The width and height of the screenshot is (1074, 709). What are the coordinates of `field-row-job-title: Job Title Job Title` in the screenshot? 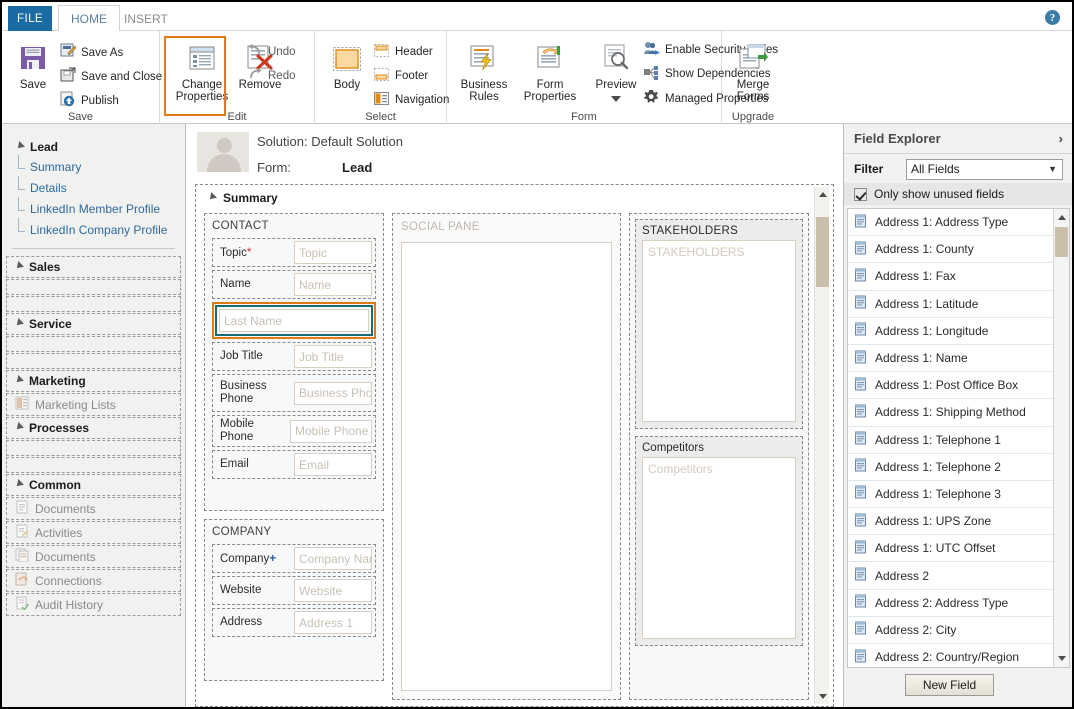 It's located at (294, 356).